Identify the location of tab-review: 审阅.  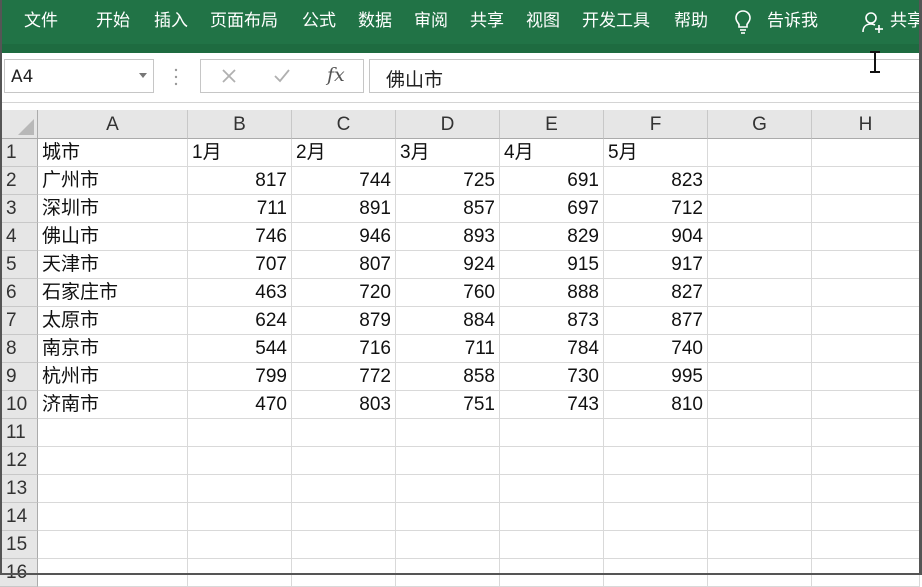
(431, 21).